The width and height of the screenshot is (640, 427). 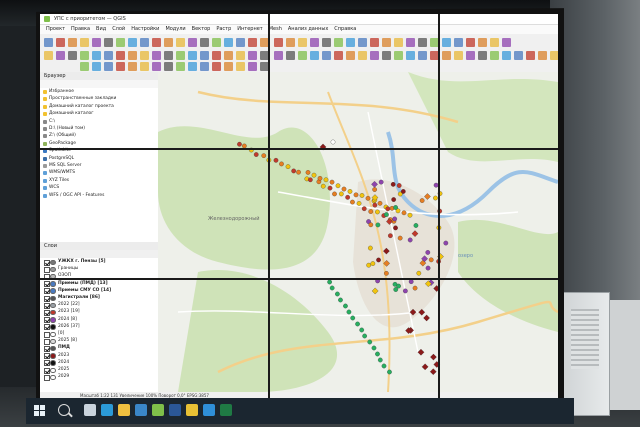 What do you see at coordinates (101, 29) in the screenshot?
I see `menu-item: Вид` at bounding box center [101, 29].